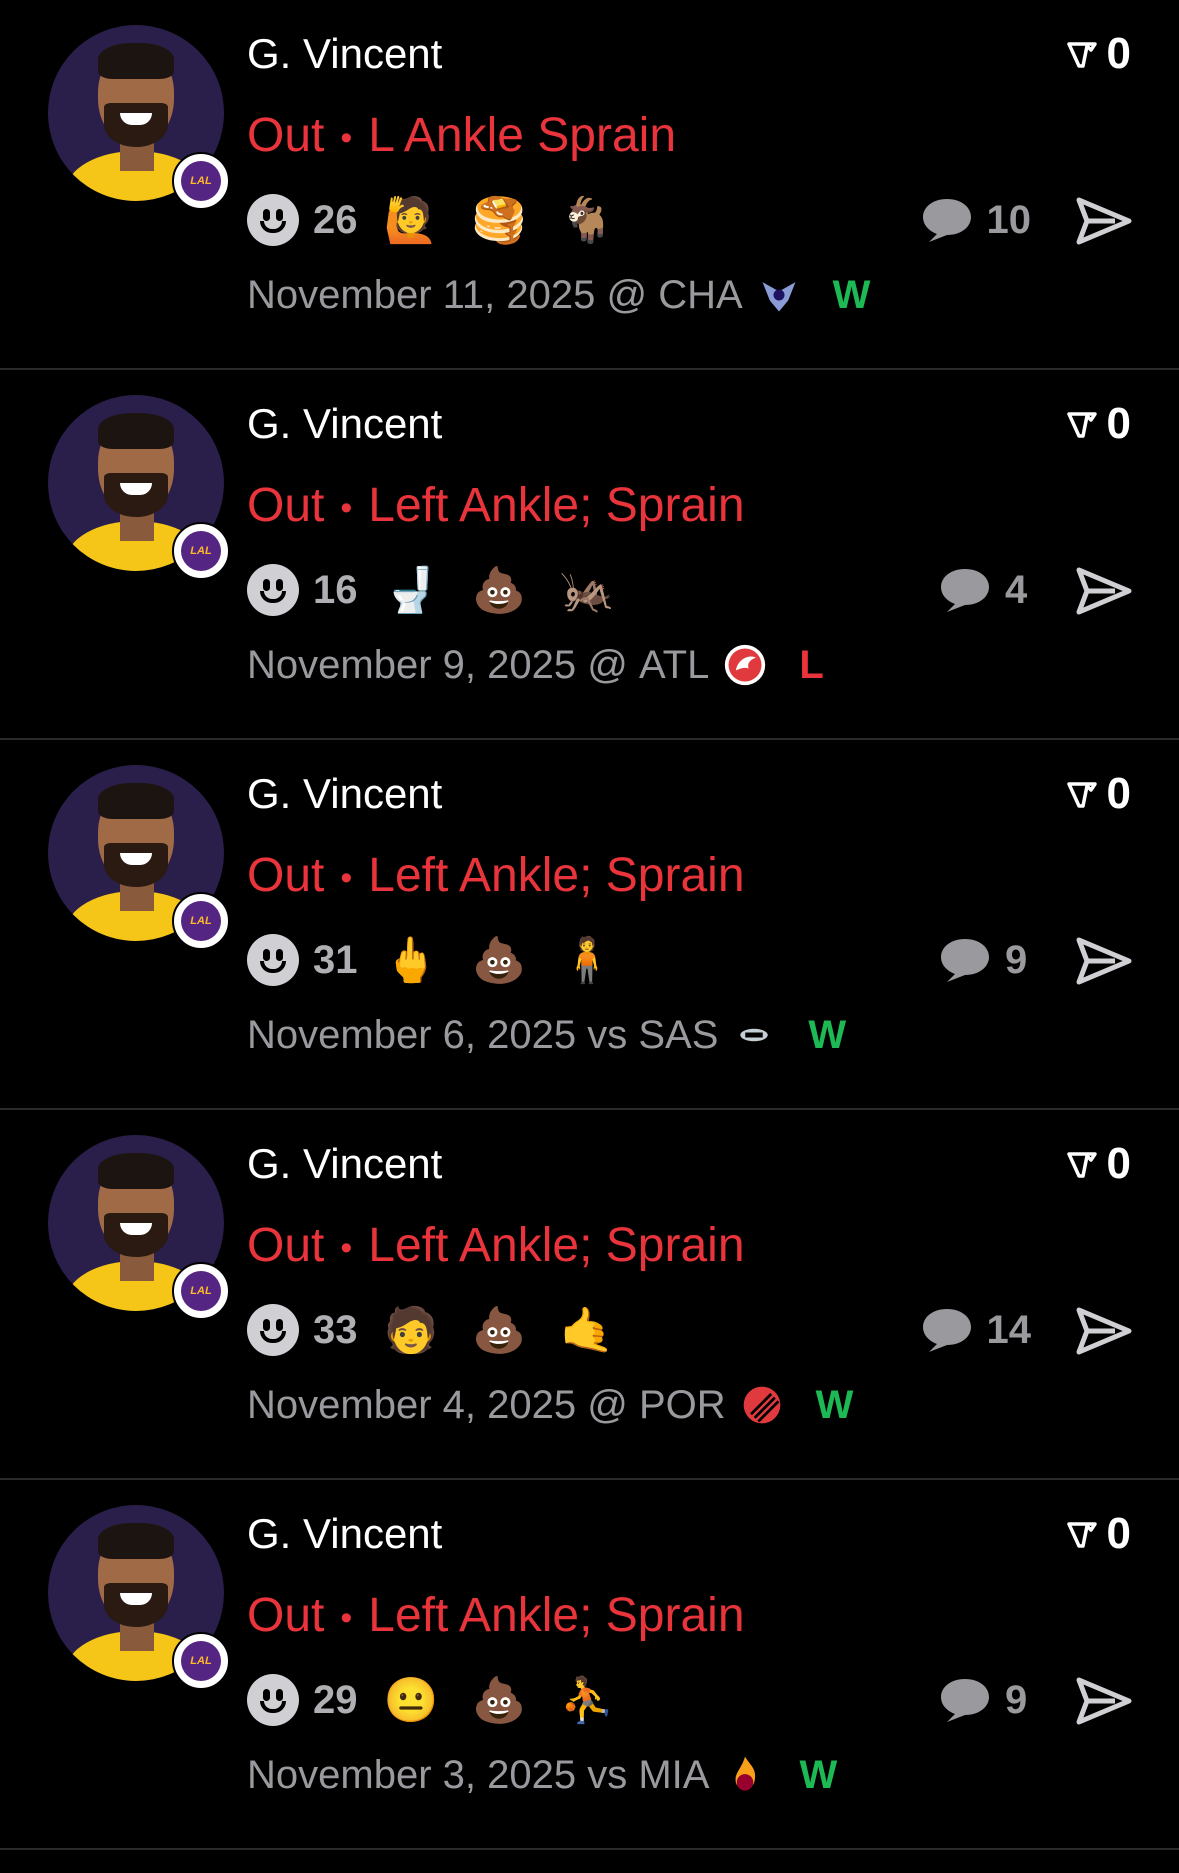  I want to click on opponent-abbr: ATL, so click(674, 664).